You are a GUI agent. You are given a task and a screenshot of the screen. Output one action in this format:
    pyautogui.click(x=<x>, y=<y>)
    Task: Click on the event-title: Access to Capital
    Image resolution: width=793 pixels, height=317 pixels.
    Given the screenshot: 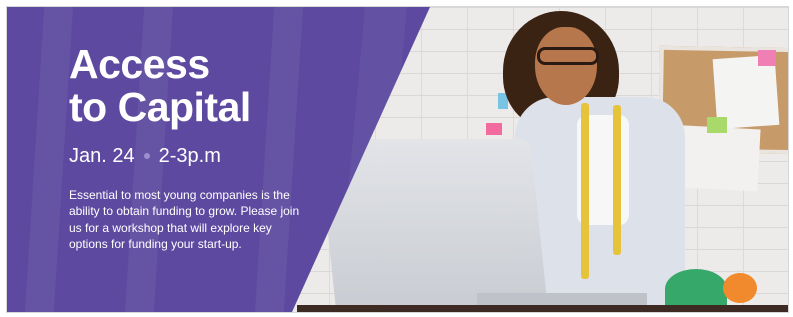 What is the action you would take?
    pyautogui.click(x=194, y=86)
    